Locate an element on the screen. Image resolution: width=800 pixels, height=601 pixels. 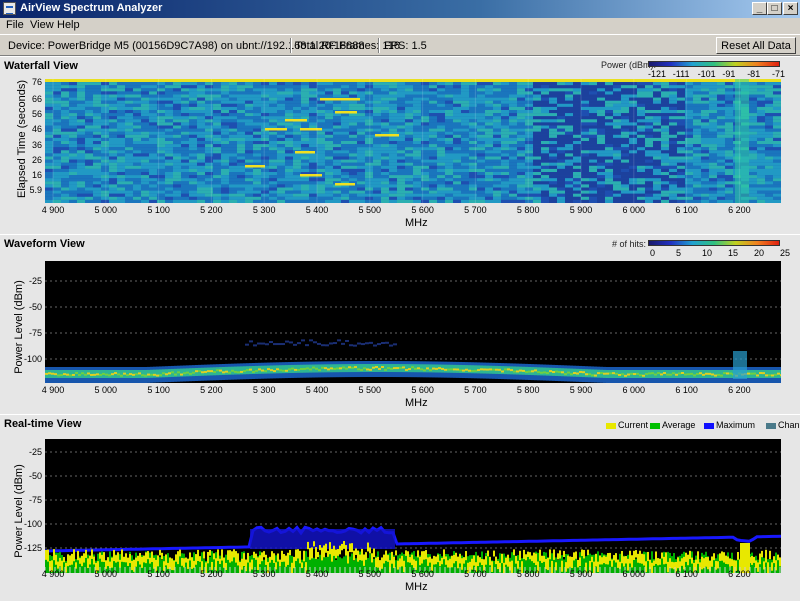
fps-readout: FPS: 1.5 is located at coordinates (405, 46).